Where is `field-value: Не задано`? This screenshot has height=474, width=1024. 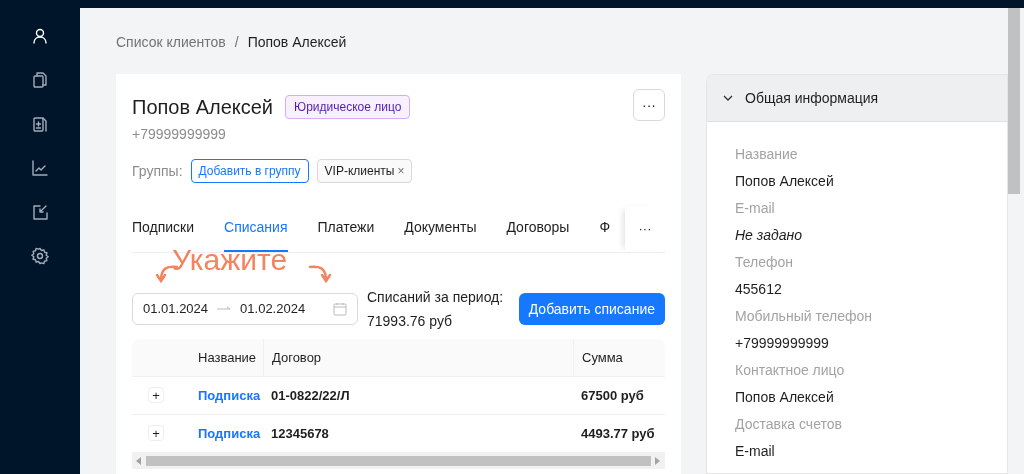
field-value: Не задано is located at coordinates (769, 235).